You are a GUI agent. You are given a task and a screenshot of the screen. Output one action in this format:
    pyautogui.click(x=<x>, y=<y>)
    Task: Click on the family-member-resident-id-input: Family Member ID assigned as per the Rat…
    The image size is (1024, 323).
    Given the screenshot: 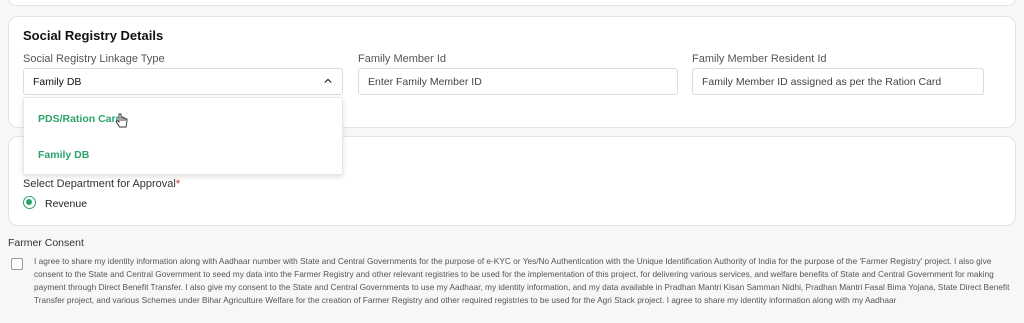 What is the action you would take?
    pyautogui.click(x=838, y=81)
    